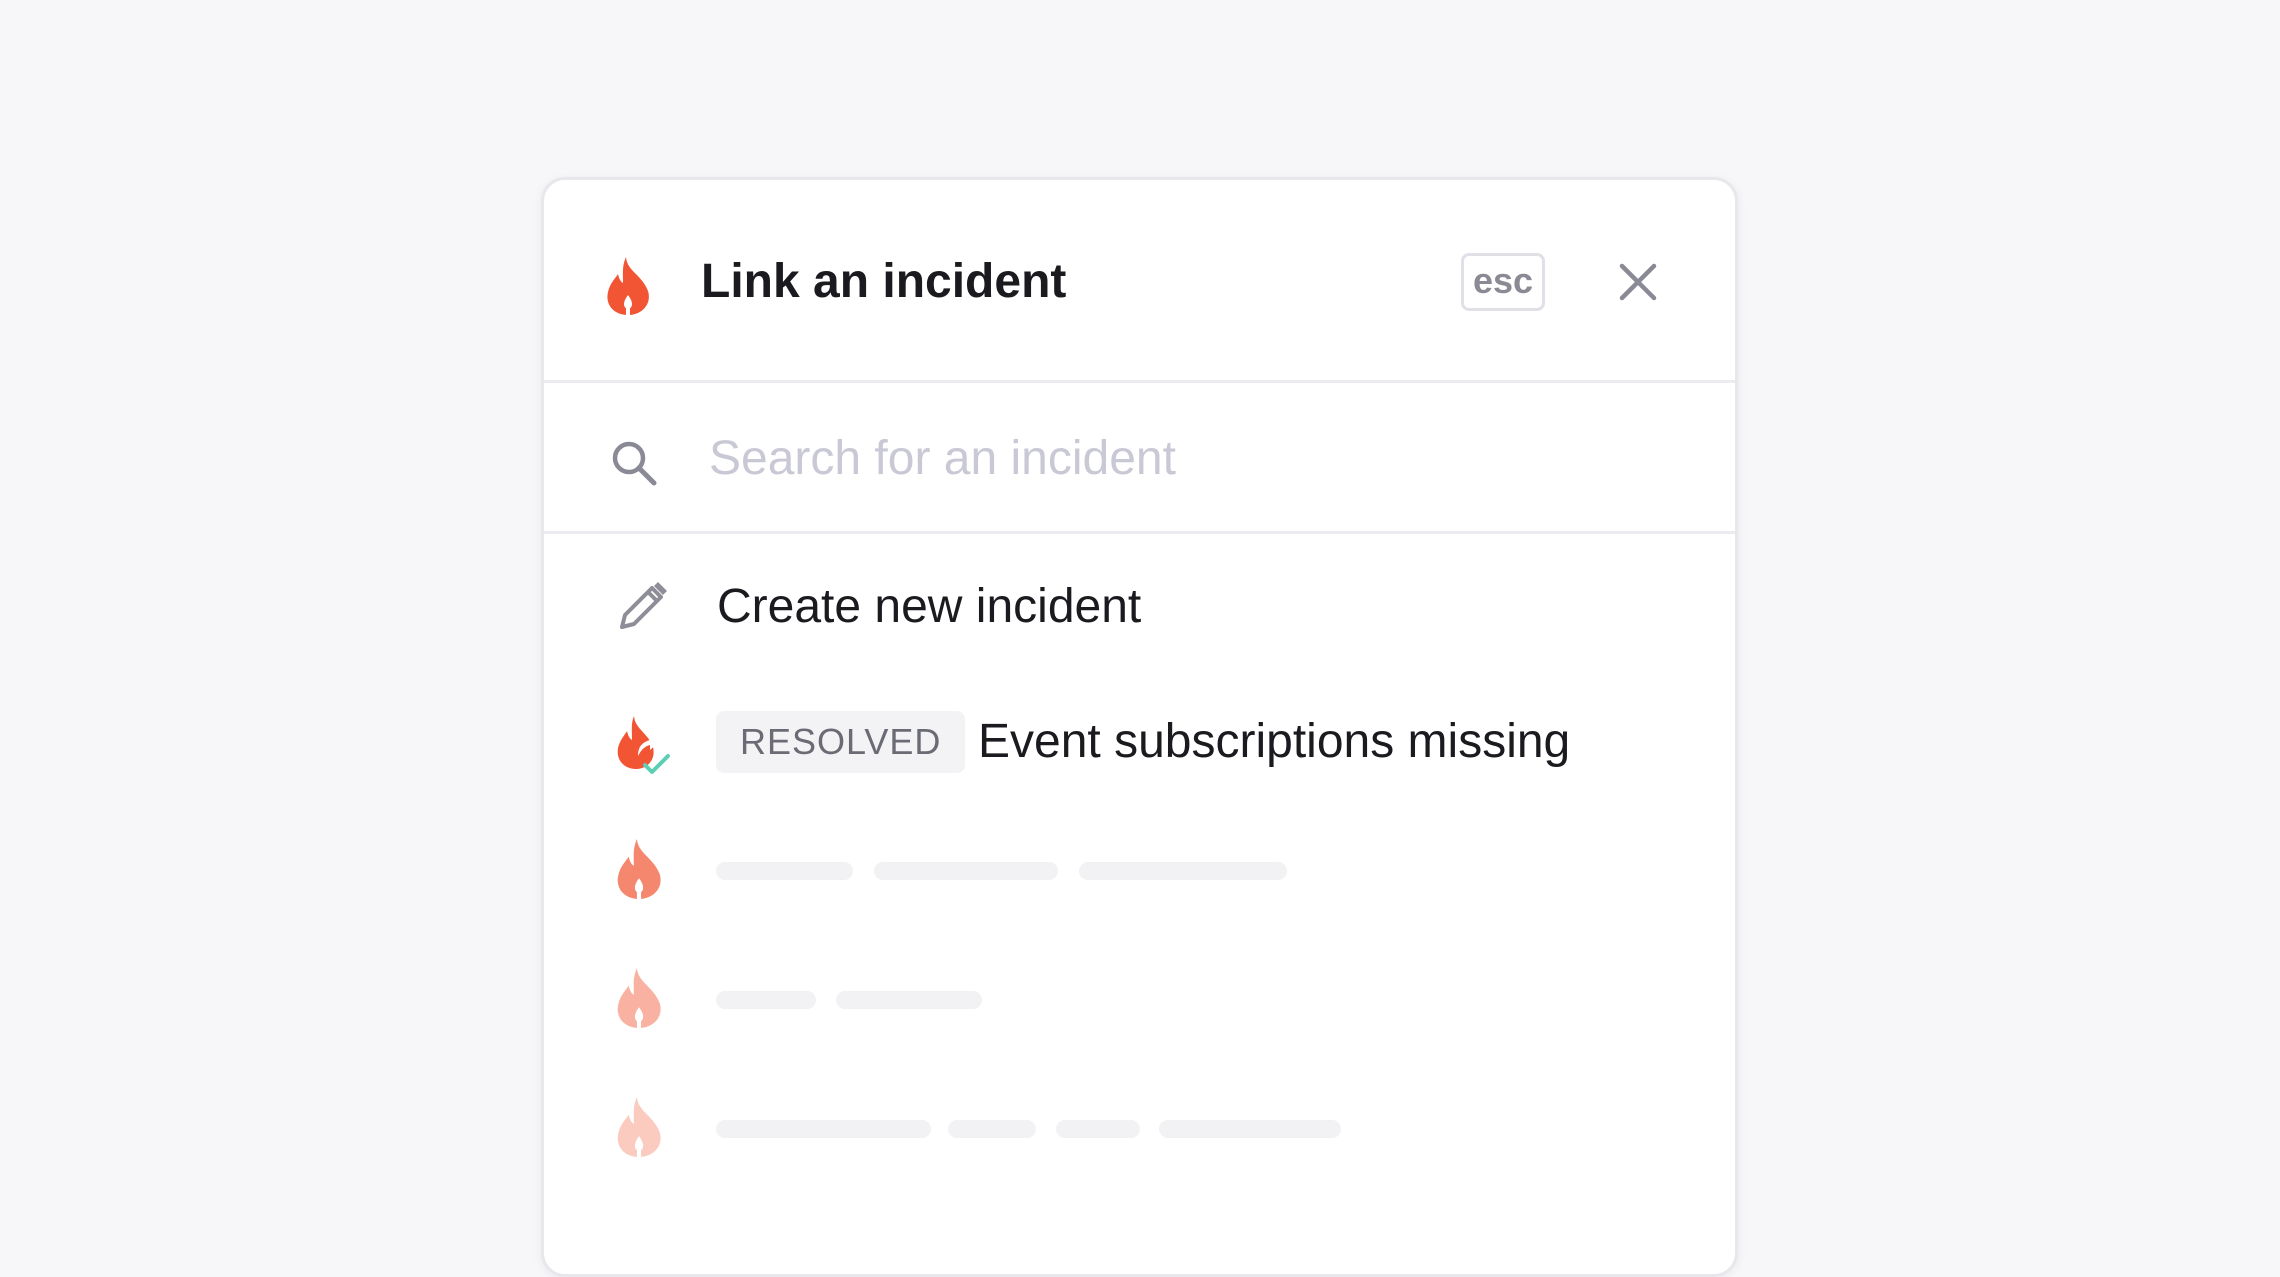  I want to click on esc-key-hint: esc, so click(1503, 282).